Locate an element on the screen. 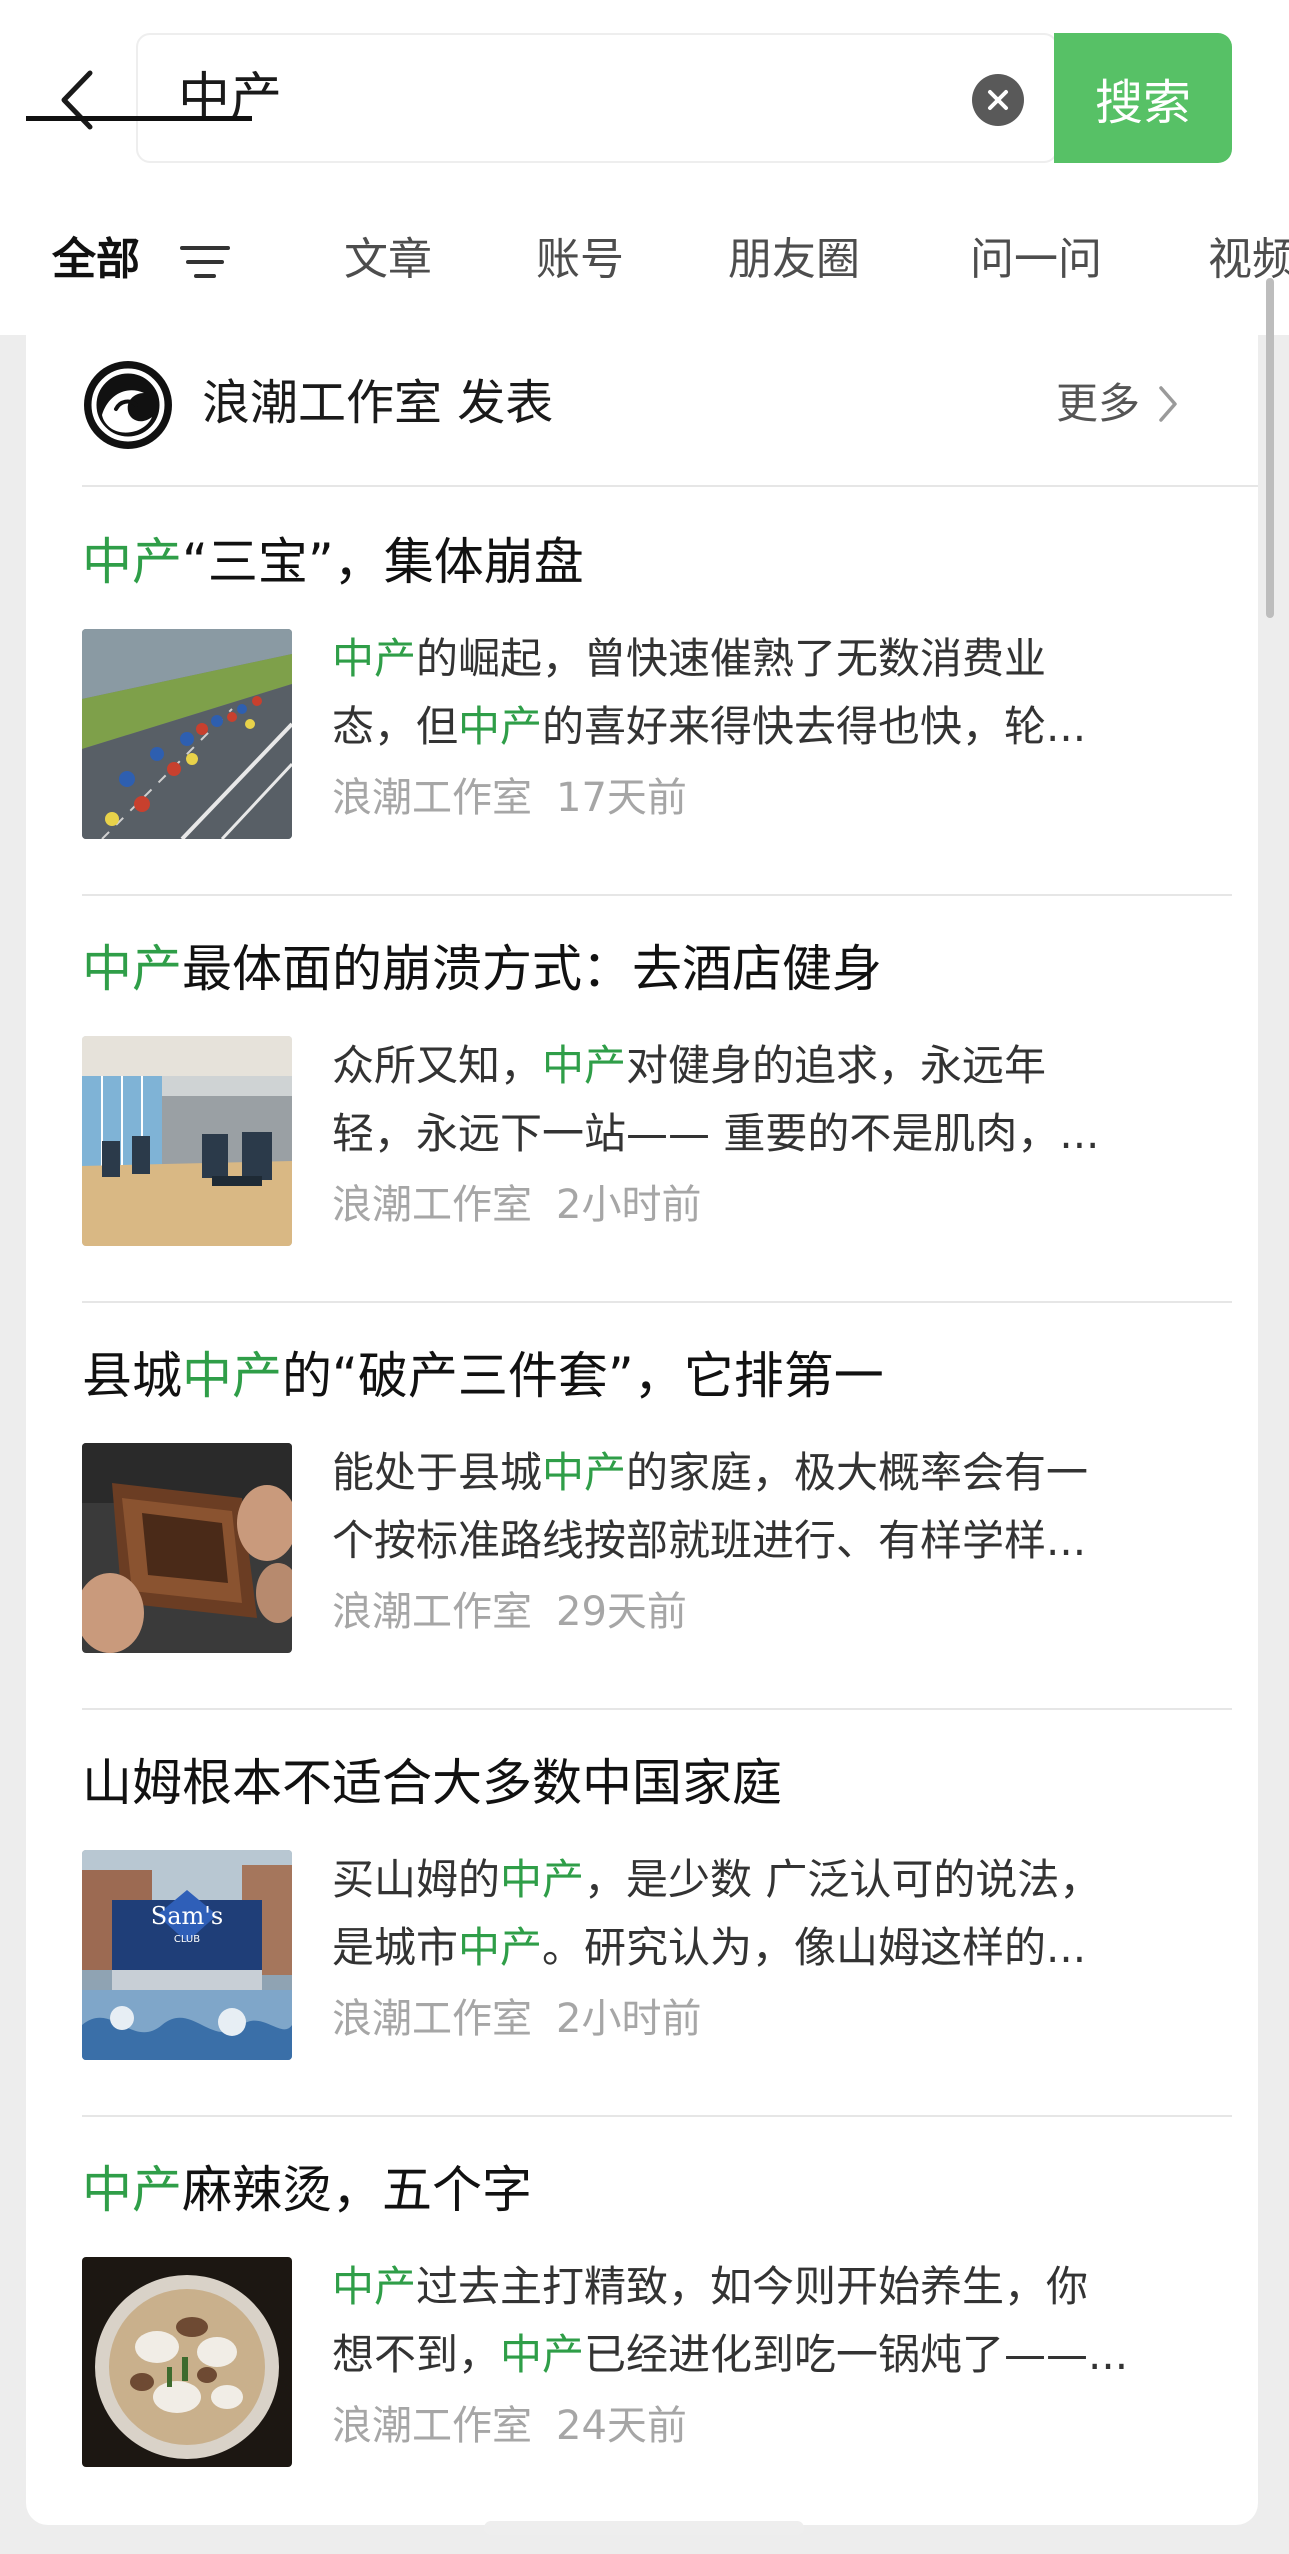 This screenshot has height=2554, width=1289. text-segment: ，是少数 广泛认可的说法， is located at coordinates (843, 1879).